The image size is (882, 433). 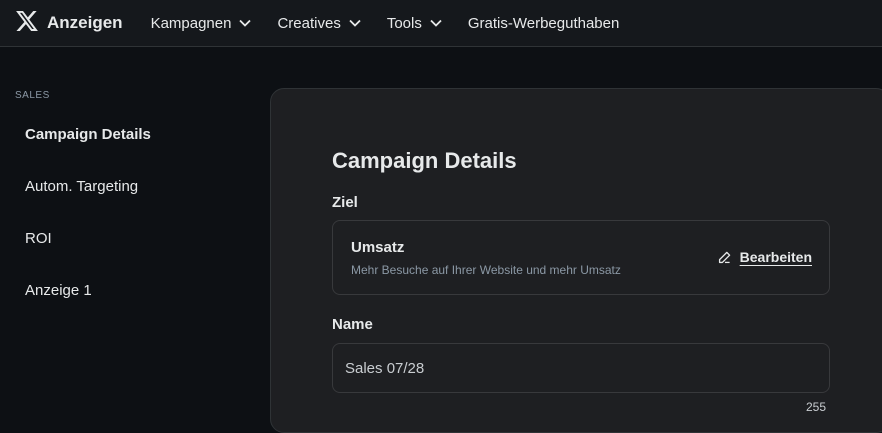 I want to click on goal-label: Ziel, so click(x=345, y=202).